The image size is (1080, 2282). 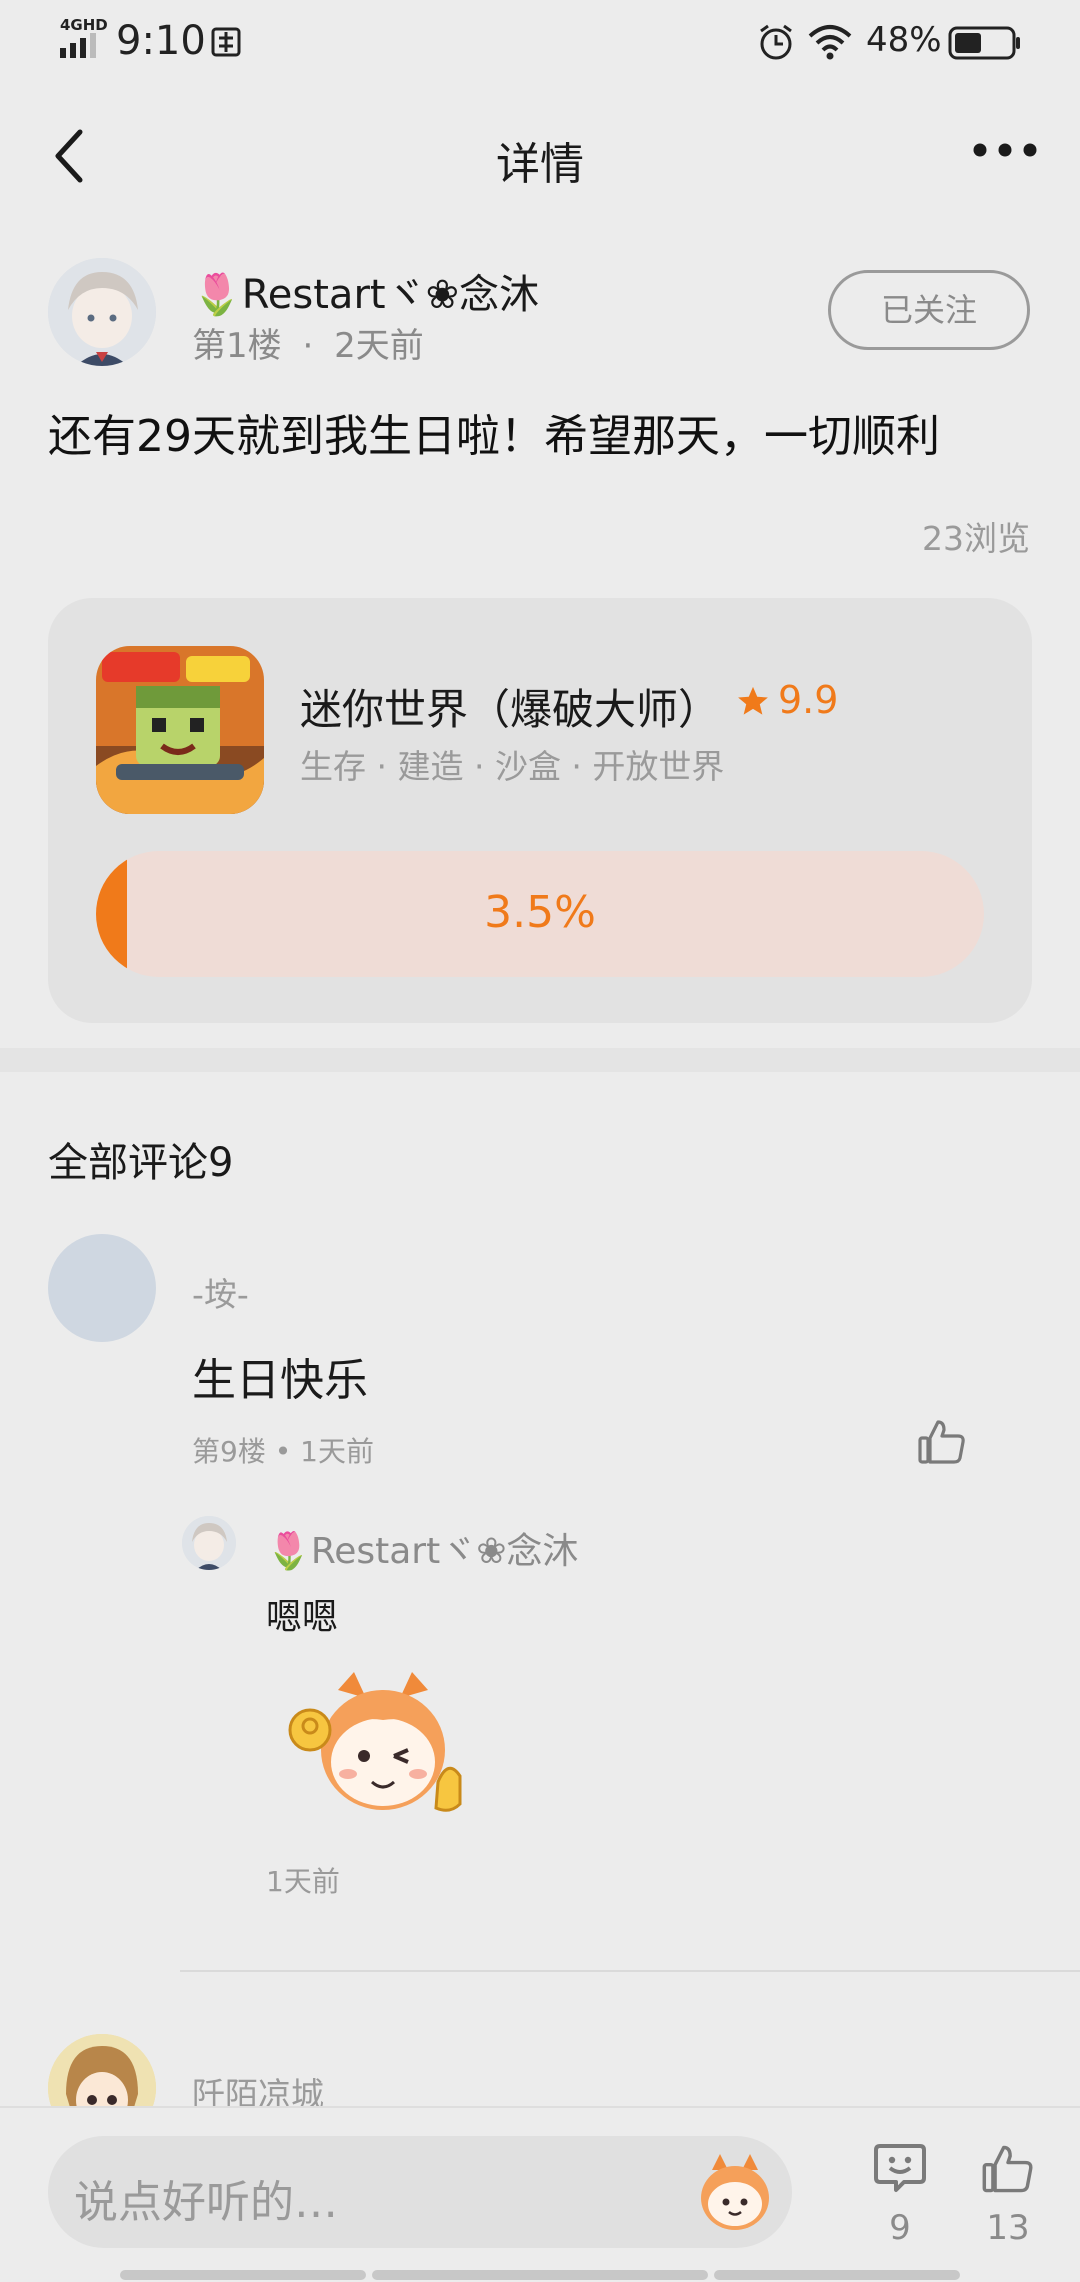 What do you see at coordinates (209, 1543) in the screenshot?
I see `reply-avatar` at bounding box center [209, 1543].